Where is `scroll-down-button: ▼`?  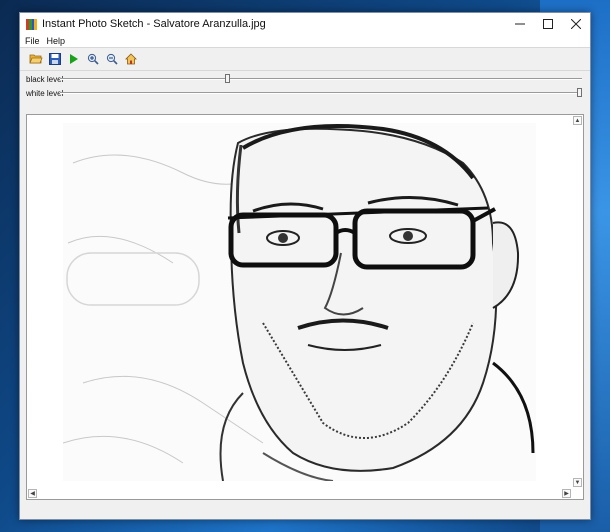 scroll-down-button: ▼ is located at coordinates (577, 482).